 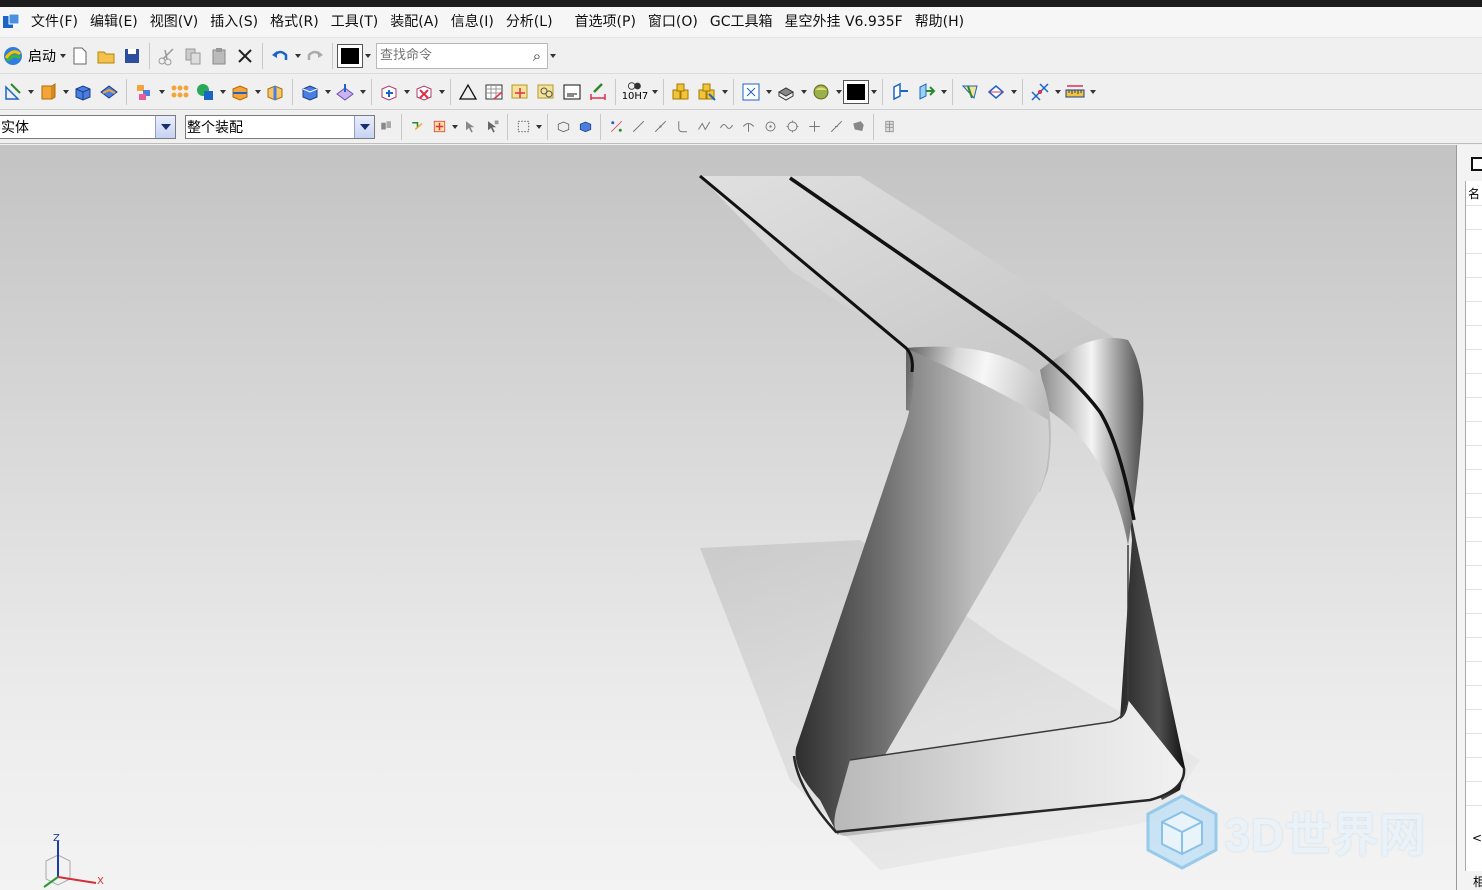 I want to click on snap-curve-button, so click(x=726, y=127).